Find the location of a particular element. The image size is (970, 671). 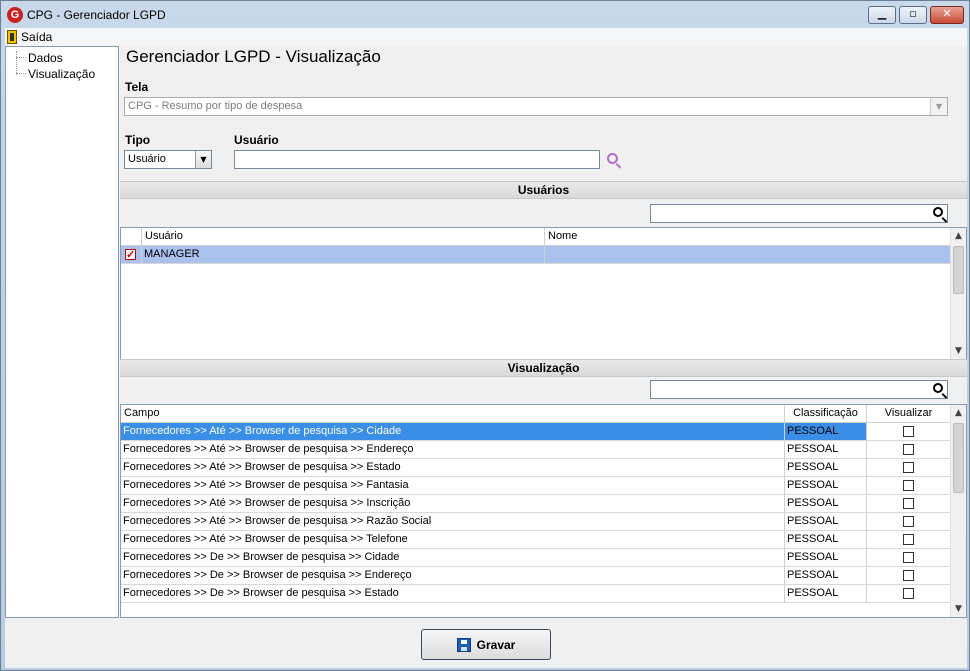

row-usuario: MANAGER is located at coordinates (343, 254).